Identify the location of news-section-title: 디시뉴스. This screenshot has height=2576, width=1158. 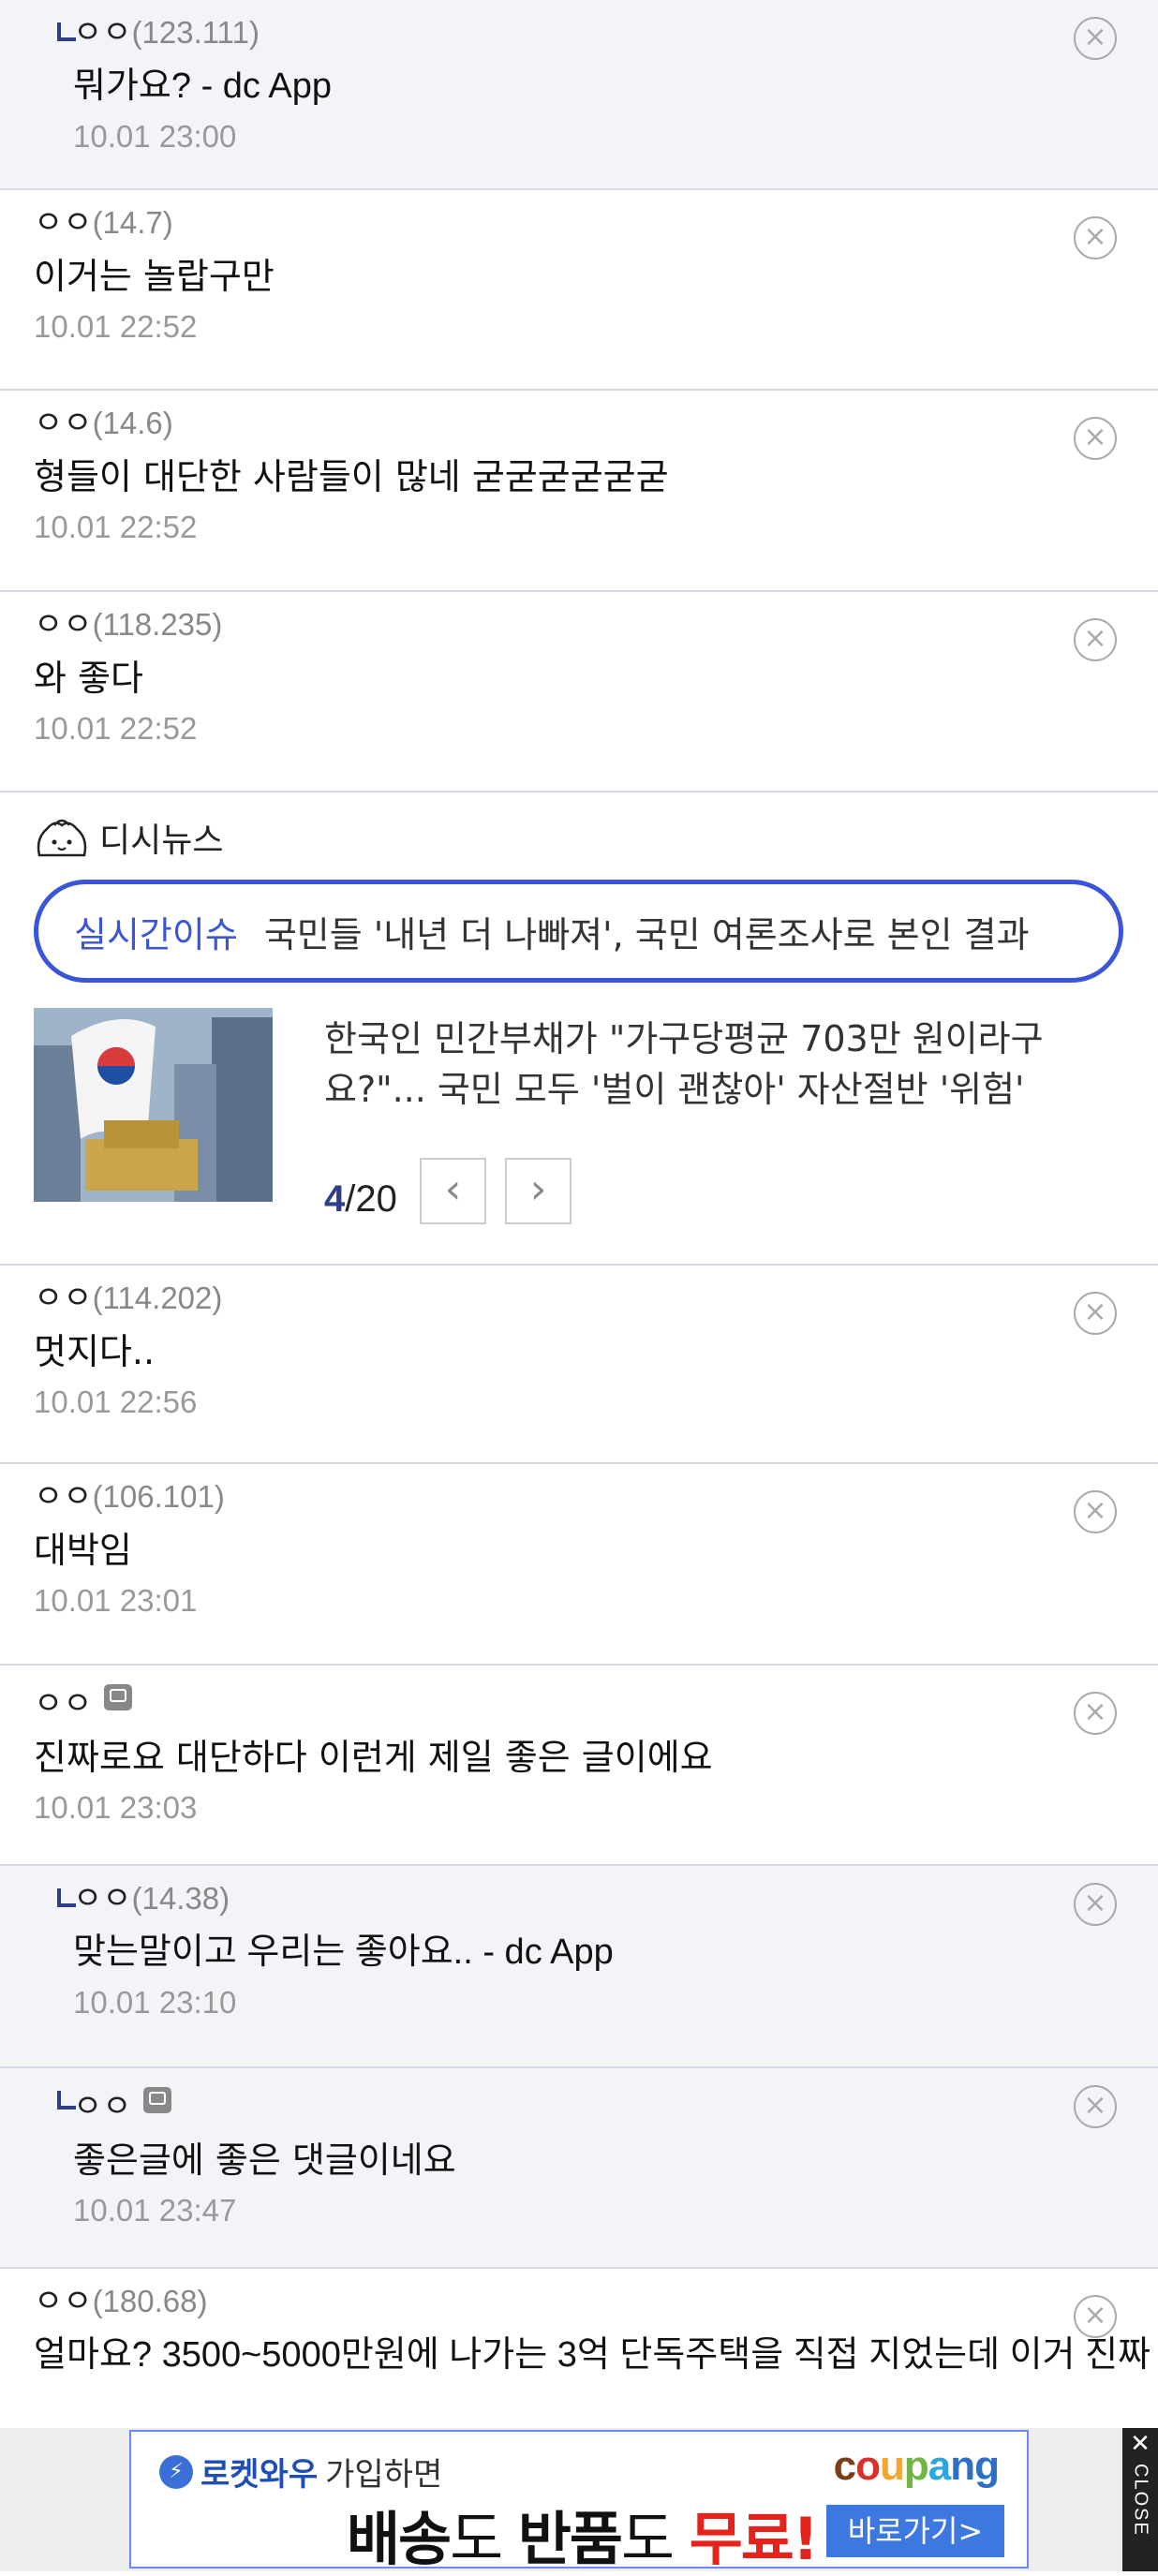
(161, 841).